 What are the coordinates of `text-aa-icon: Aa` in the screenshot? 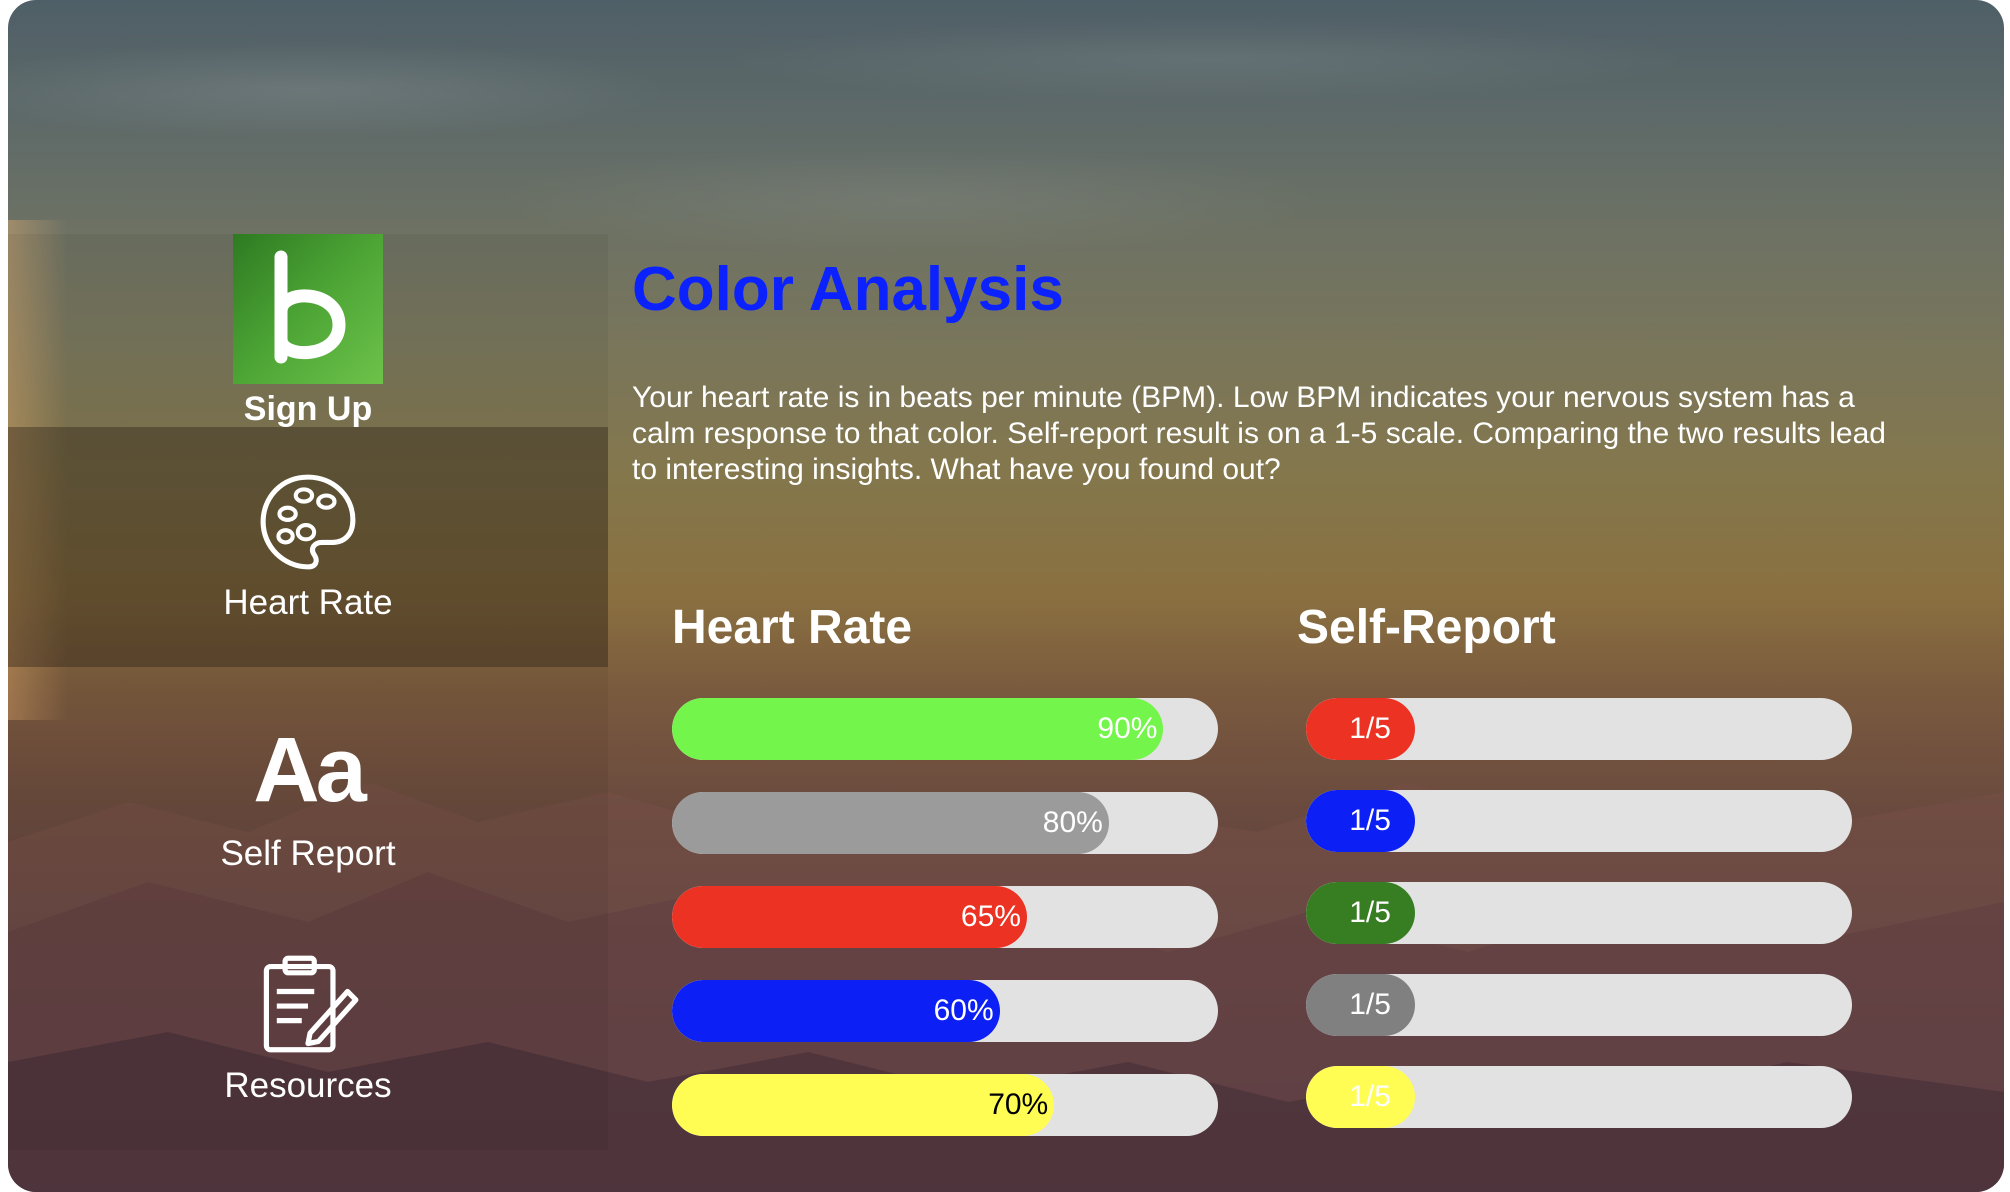 It's located at (310, 770).